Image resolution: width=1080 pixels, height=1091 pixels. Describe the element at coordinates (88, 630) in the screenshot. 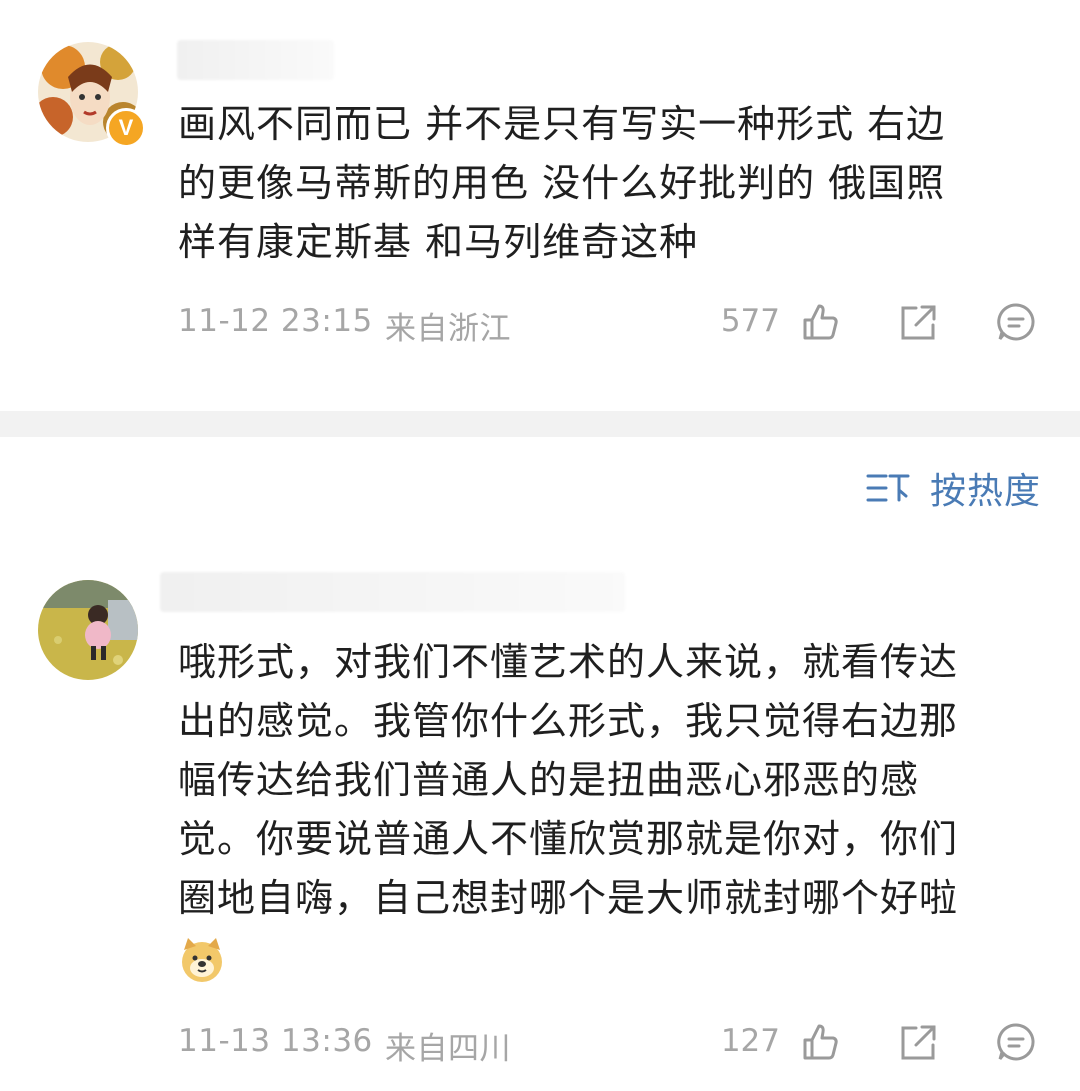

I see `avatar` at that location.